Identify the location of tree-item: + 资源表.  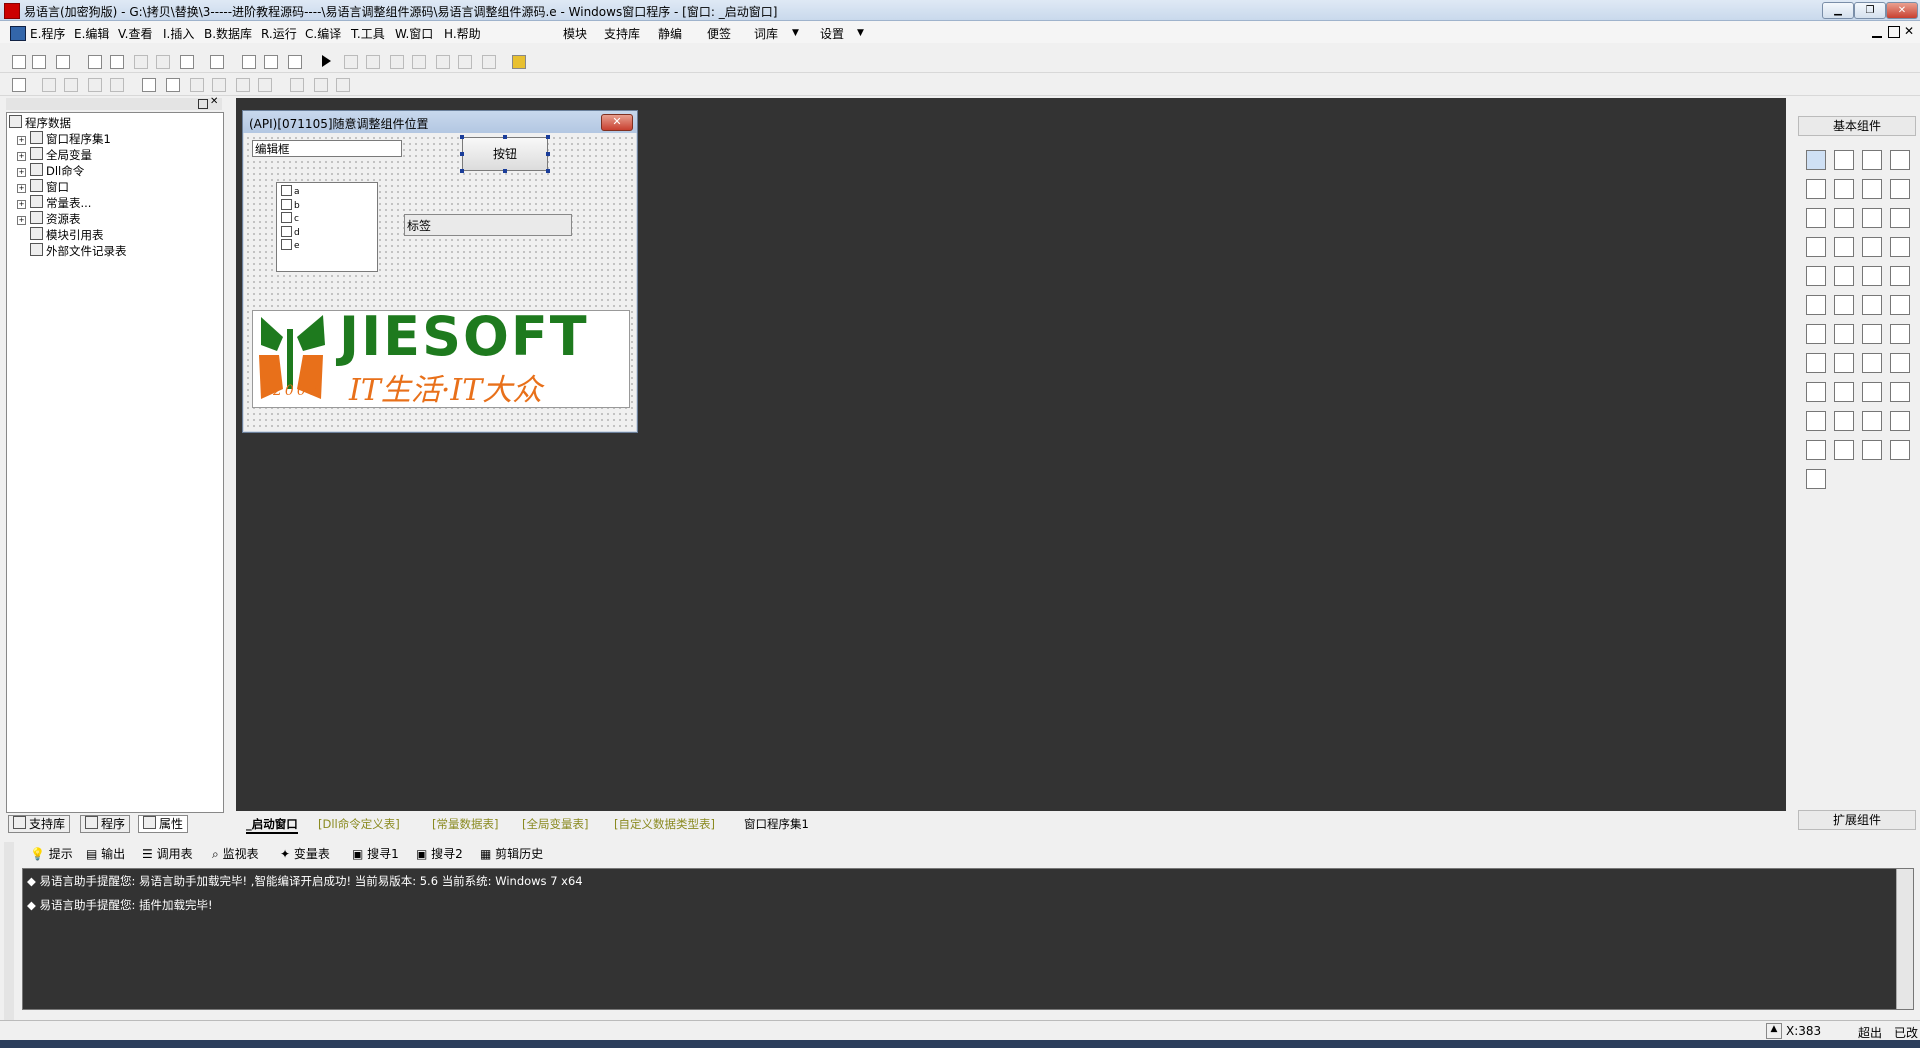
(49, 219).